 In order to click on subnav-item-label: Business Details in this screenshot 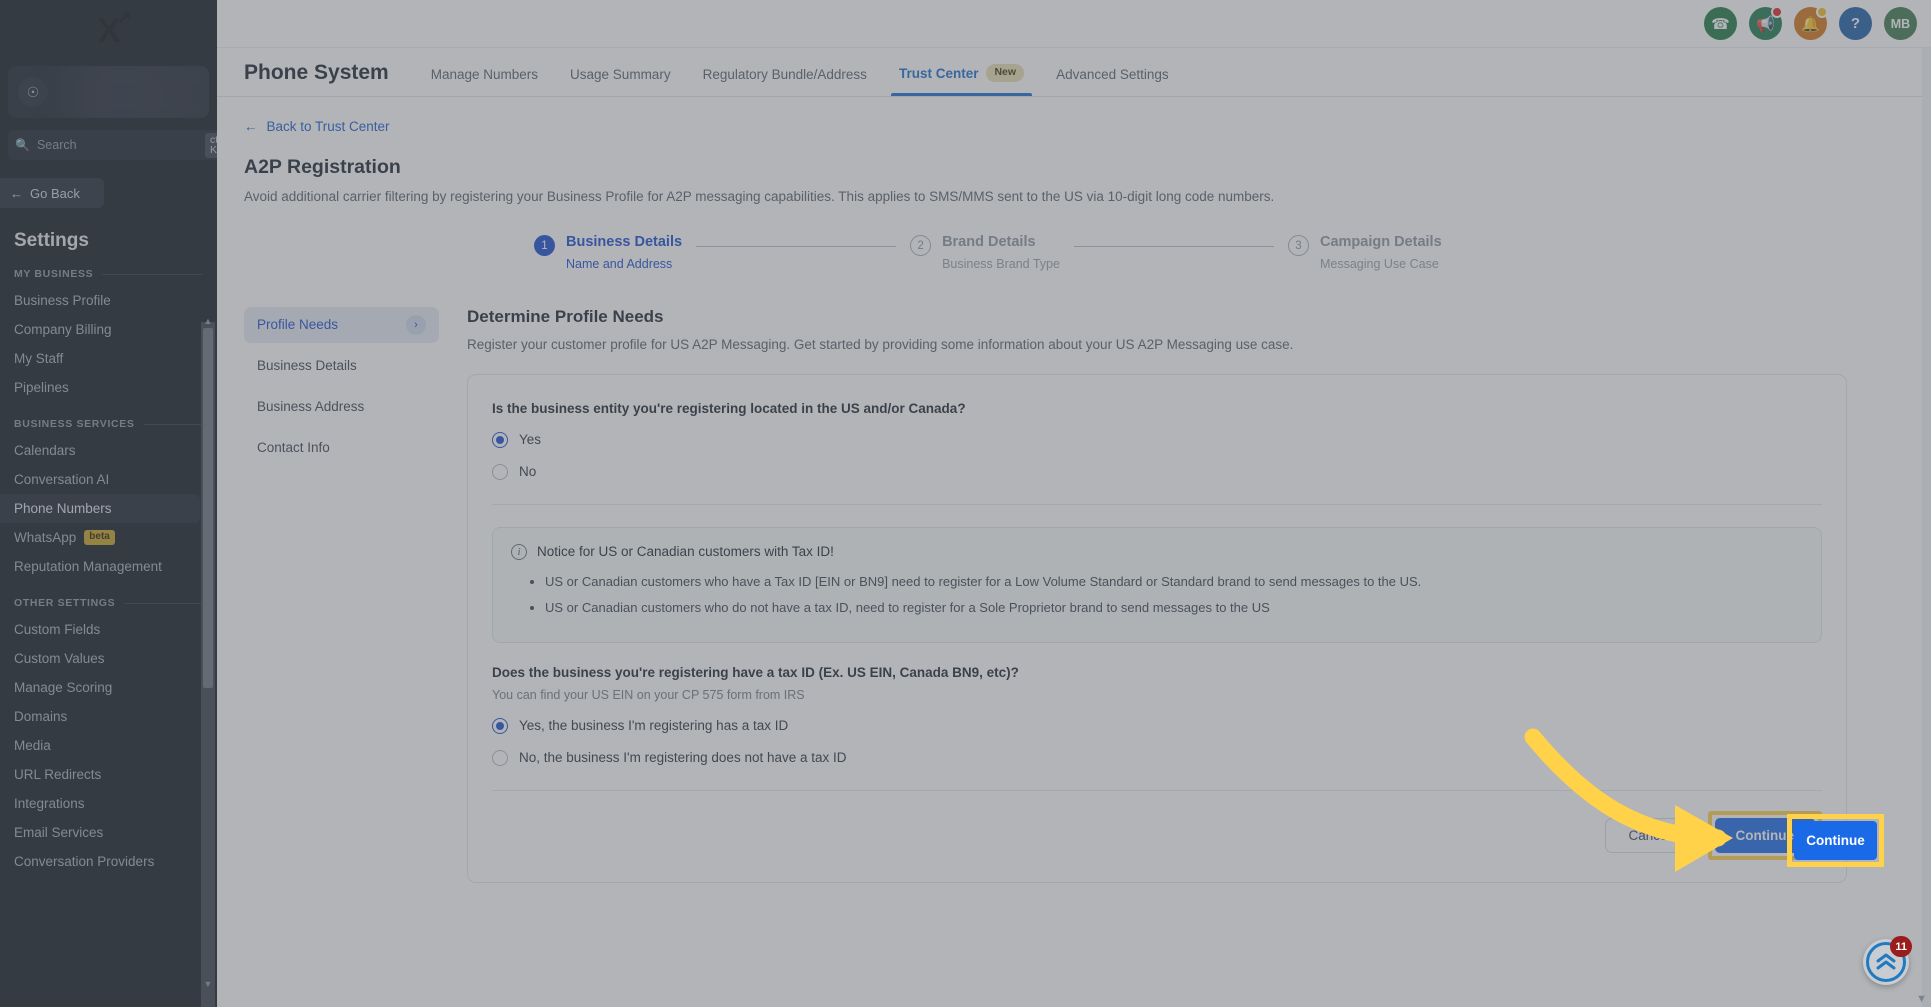, I will do `click(307, 366)`.